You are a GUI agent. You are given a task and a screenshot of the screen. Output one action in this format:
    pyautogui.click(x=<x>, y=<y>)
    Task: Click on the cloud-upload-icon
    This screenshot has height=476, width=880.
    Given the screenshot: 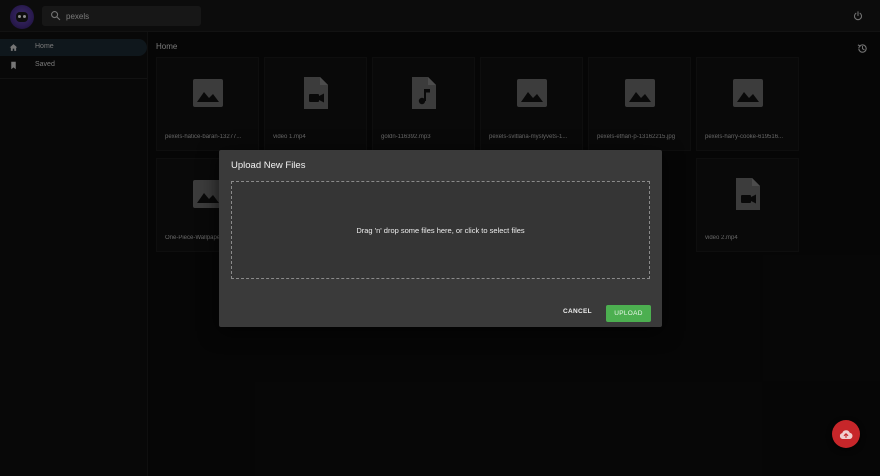 What is the action you would take?
    pyautogui.click(x=846, y=434)
    